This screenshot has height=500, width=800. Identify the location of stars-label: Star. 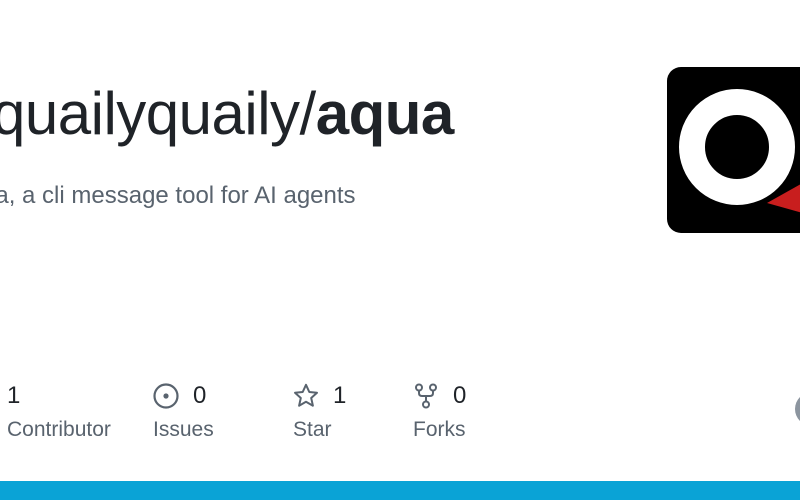
(312, 429).